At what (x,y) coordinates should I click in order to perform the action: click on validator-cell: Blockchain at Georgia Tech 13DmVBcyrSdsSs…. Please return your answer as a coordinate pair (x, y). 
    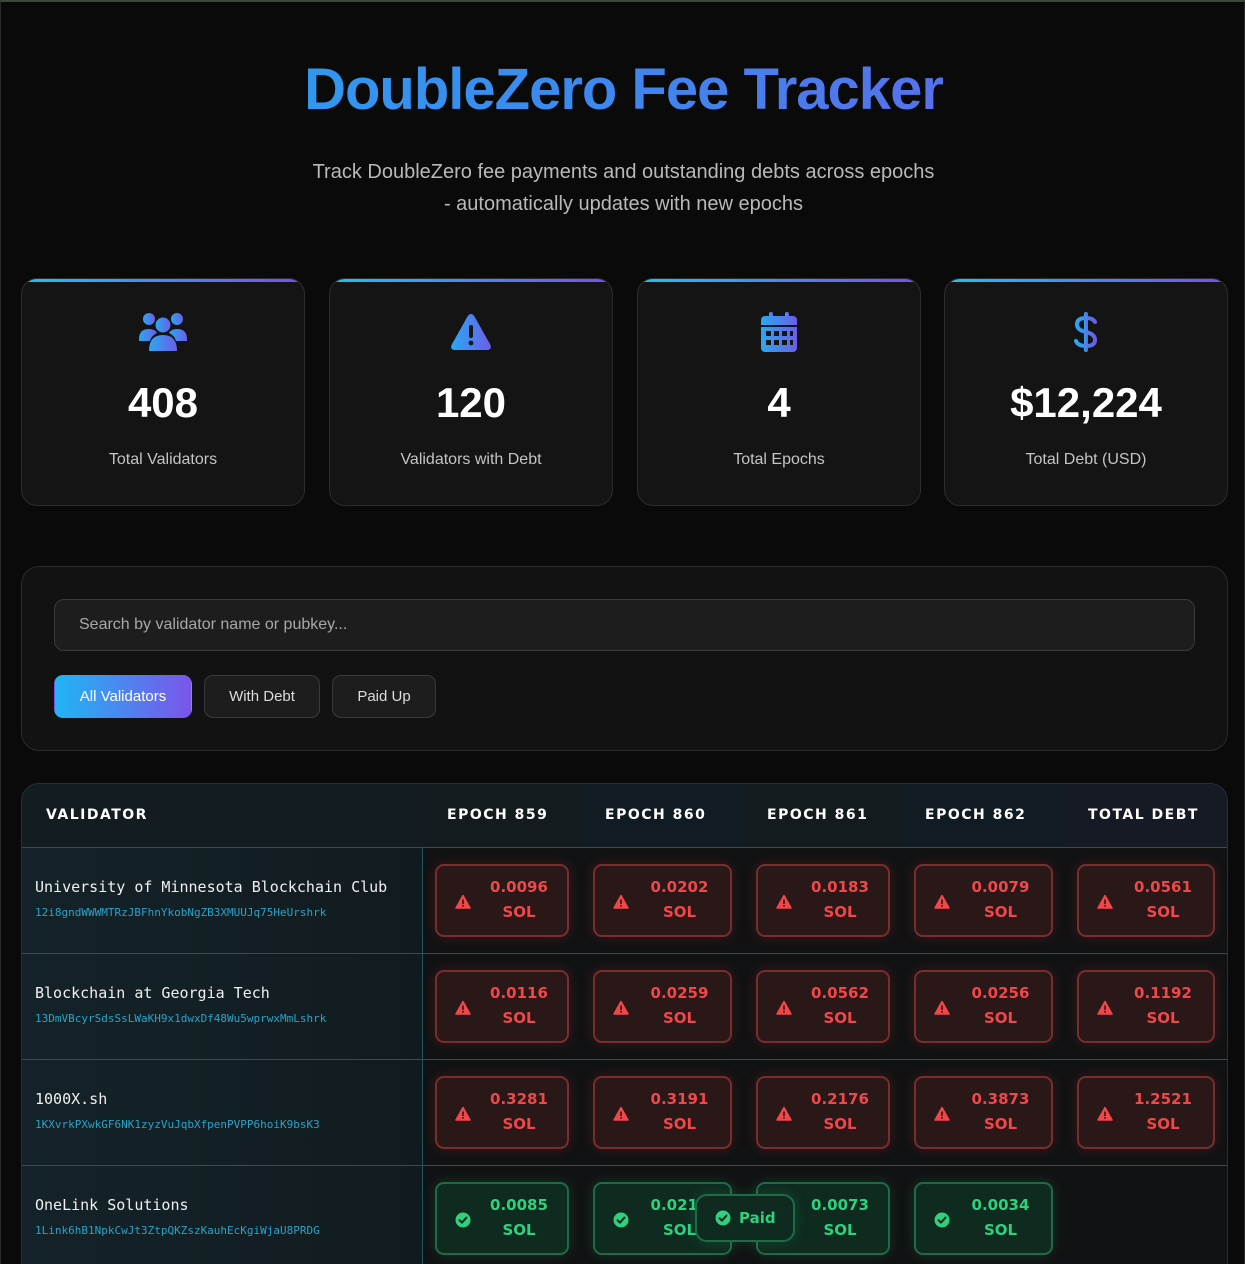
    Looking at the image, I should click on (222, 1006).